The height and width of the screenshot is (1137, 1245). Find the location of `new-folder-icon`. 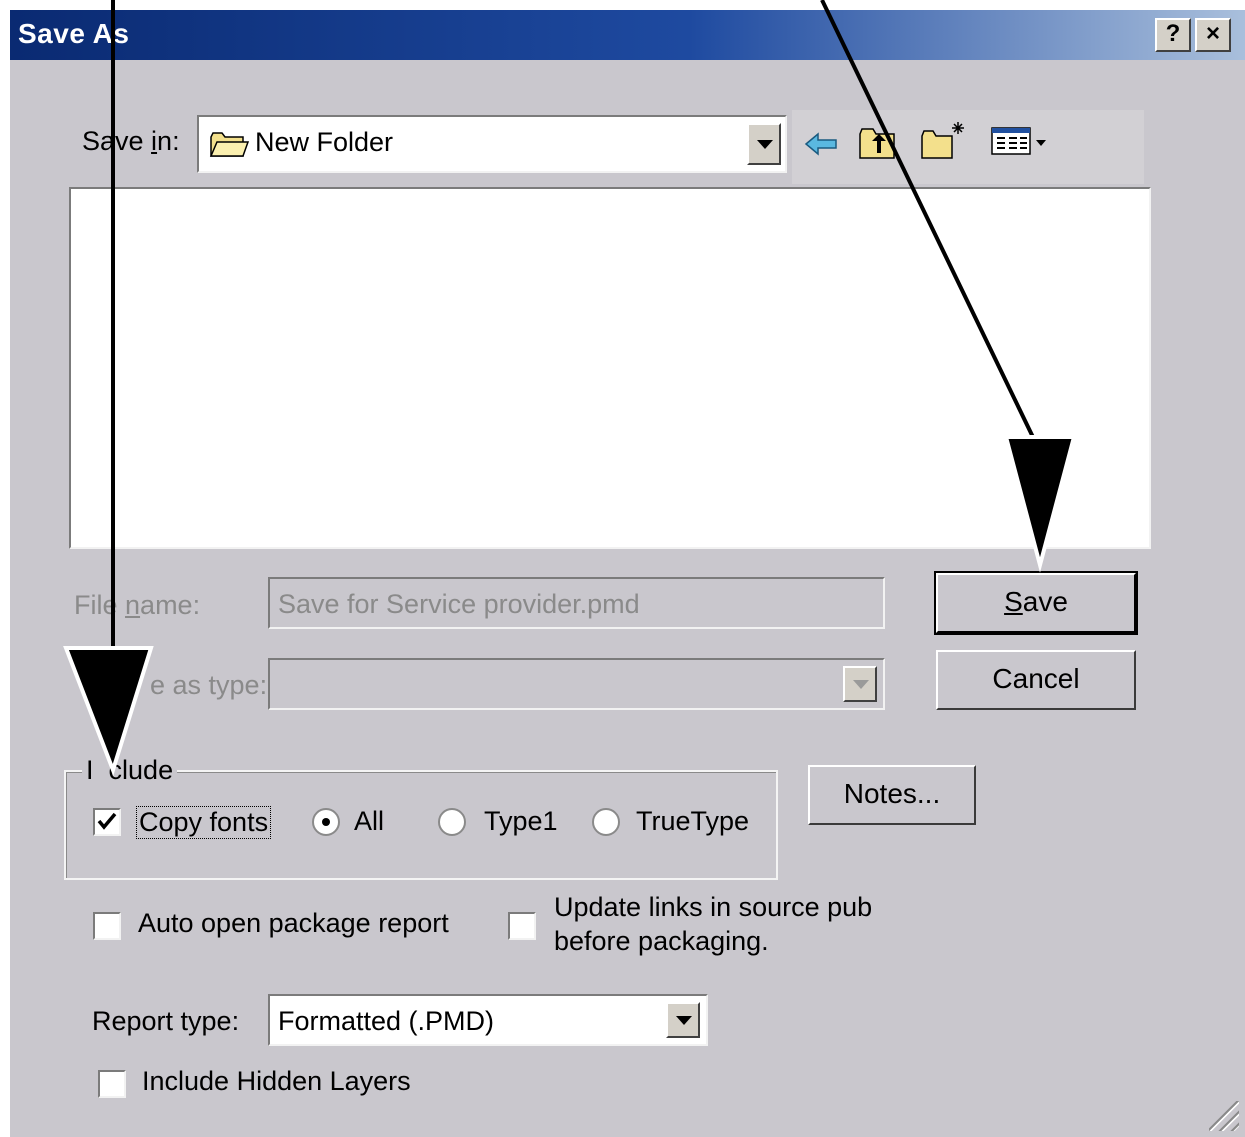

new-folder-icon is located at coordinates (944, 142).